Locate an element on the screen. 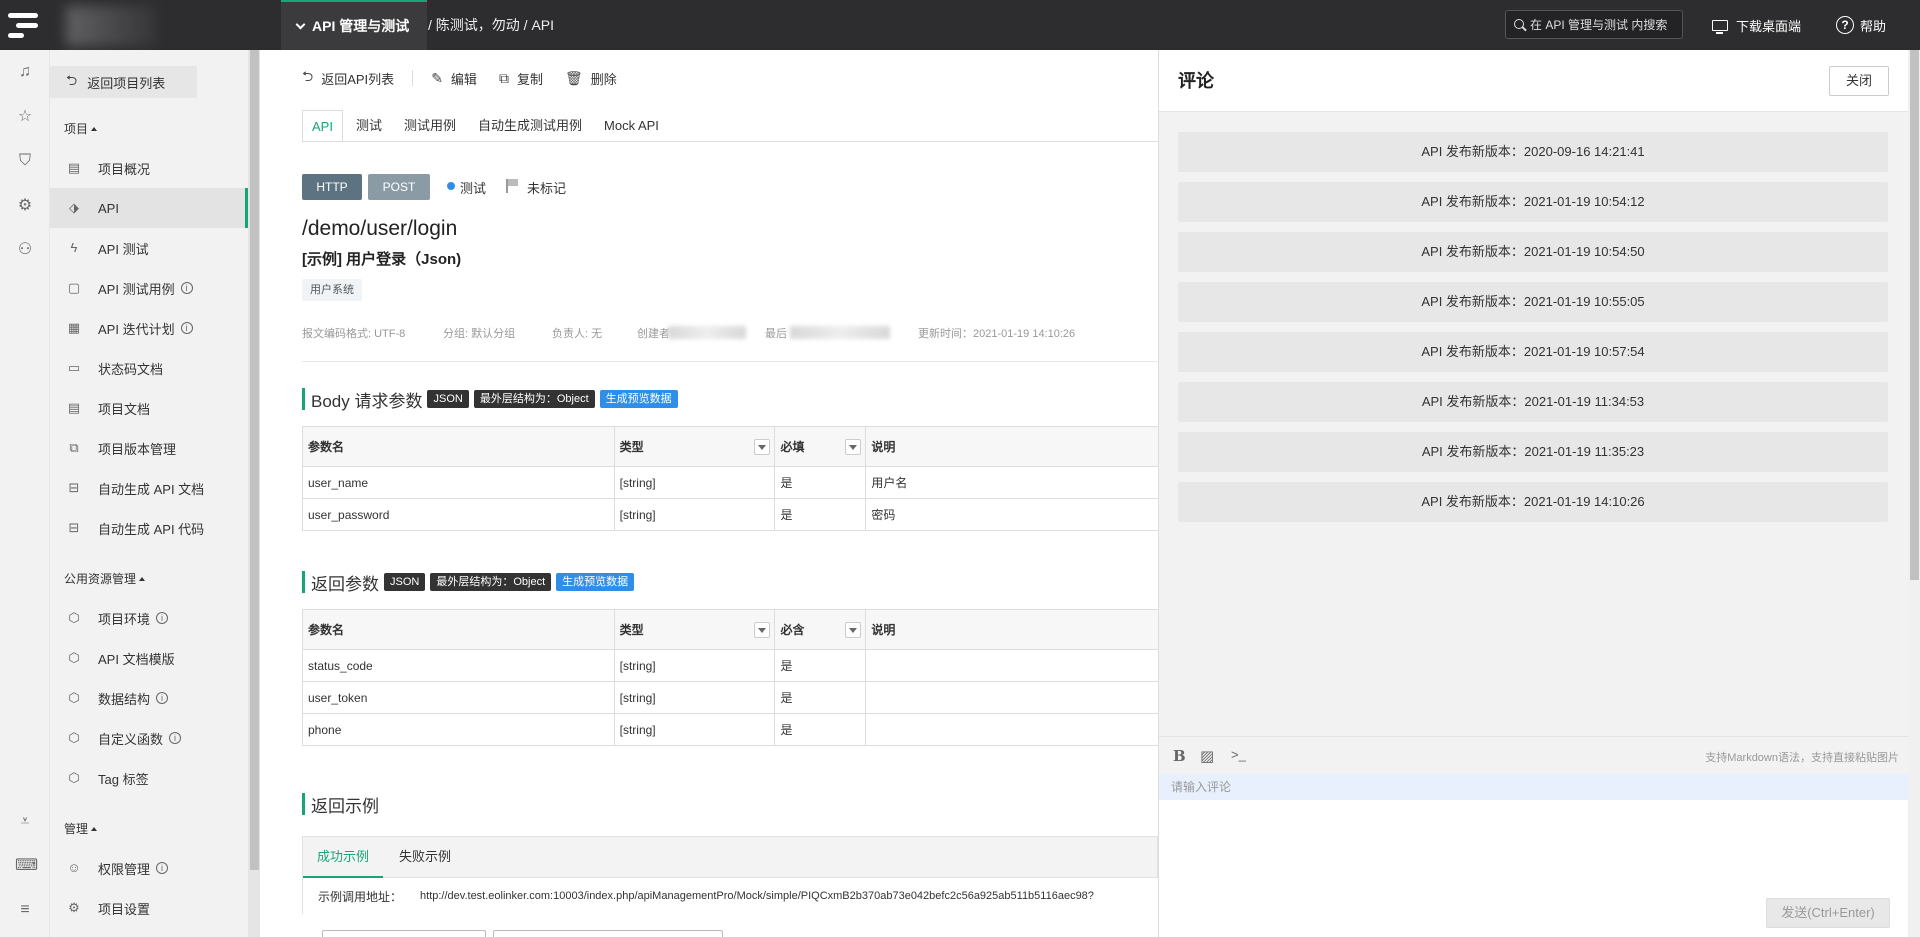 Image resolution: width=1920 pixels, height=937 pixels. api-tabs: API 测试 测试用例 自动生成测试用例 Mock API is located at coordinates (487, 126).